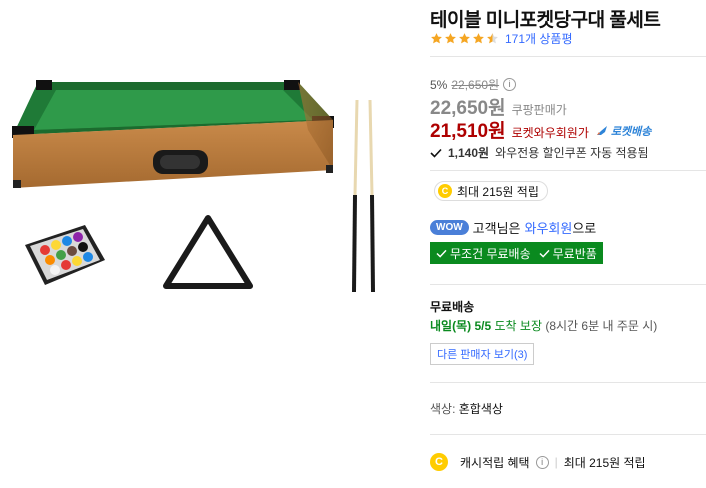  Describe the element at coordinates (584, 228) in the screenshot. I see `wow-suffix: 으로` at that location.